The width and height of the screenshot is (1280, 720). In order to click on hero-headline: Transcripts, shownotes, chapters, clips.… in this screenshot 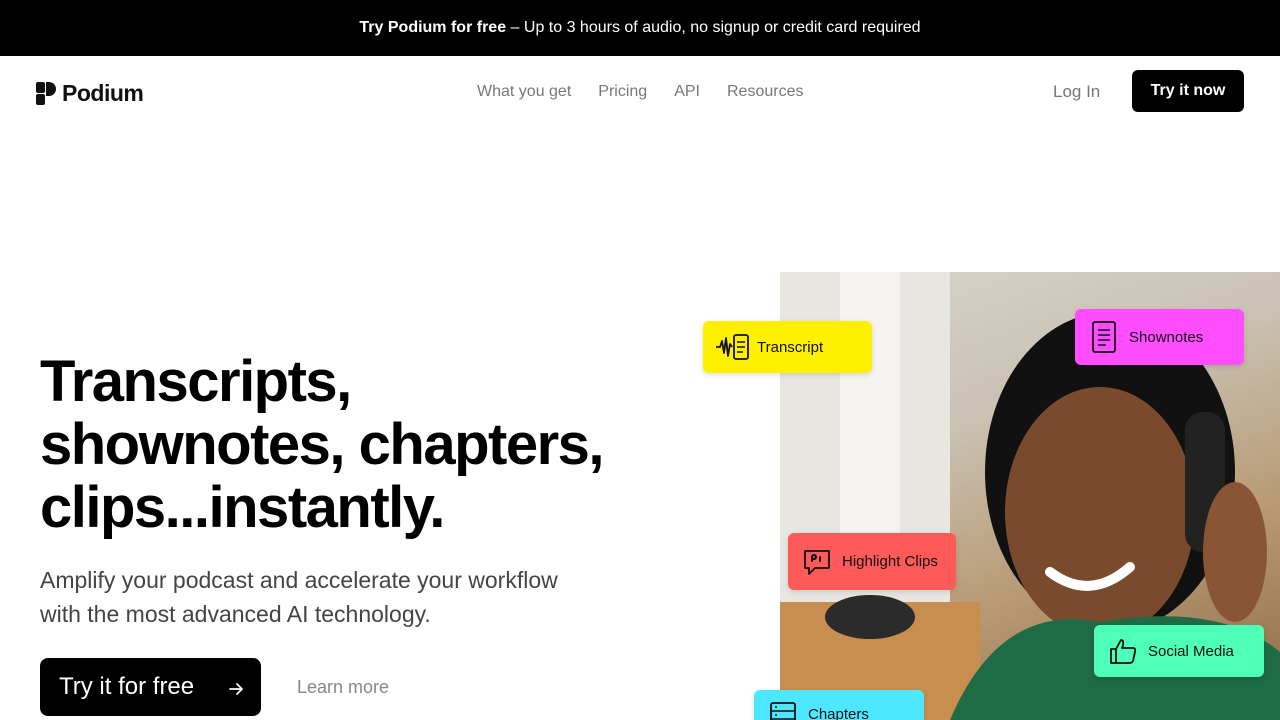, I will do `click(360, 444)`.